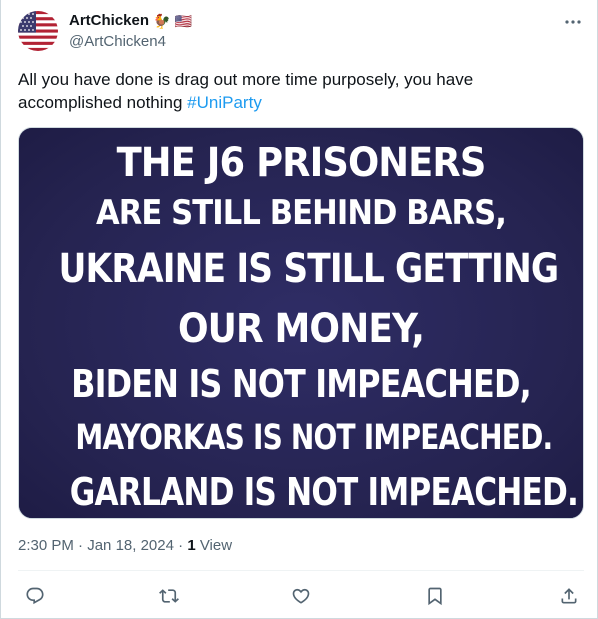  Describe the element at coordinates (162, 20) in the screenshot. I see `rooster-emoji: 🐓` at that location.